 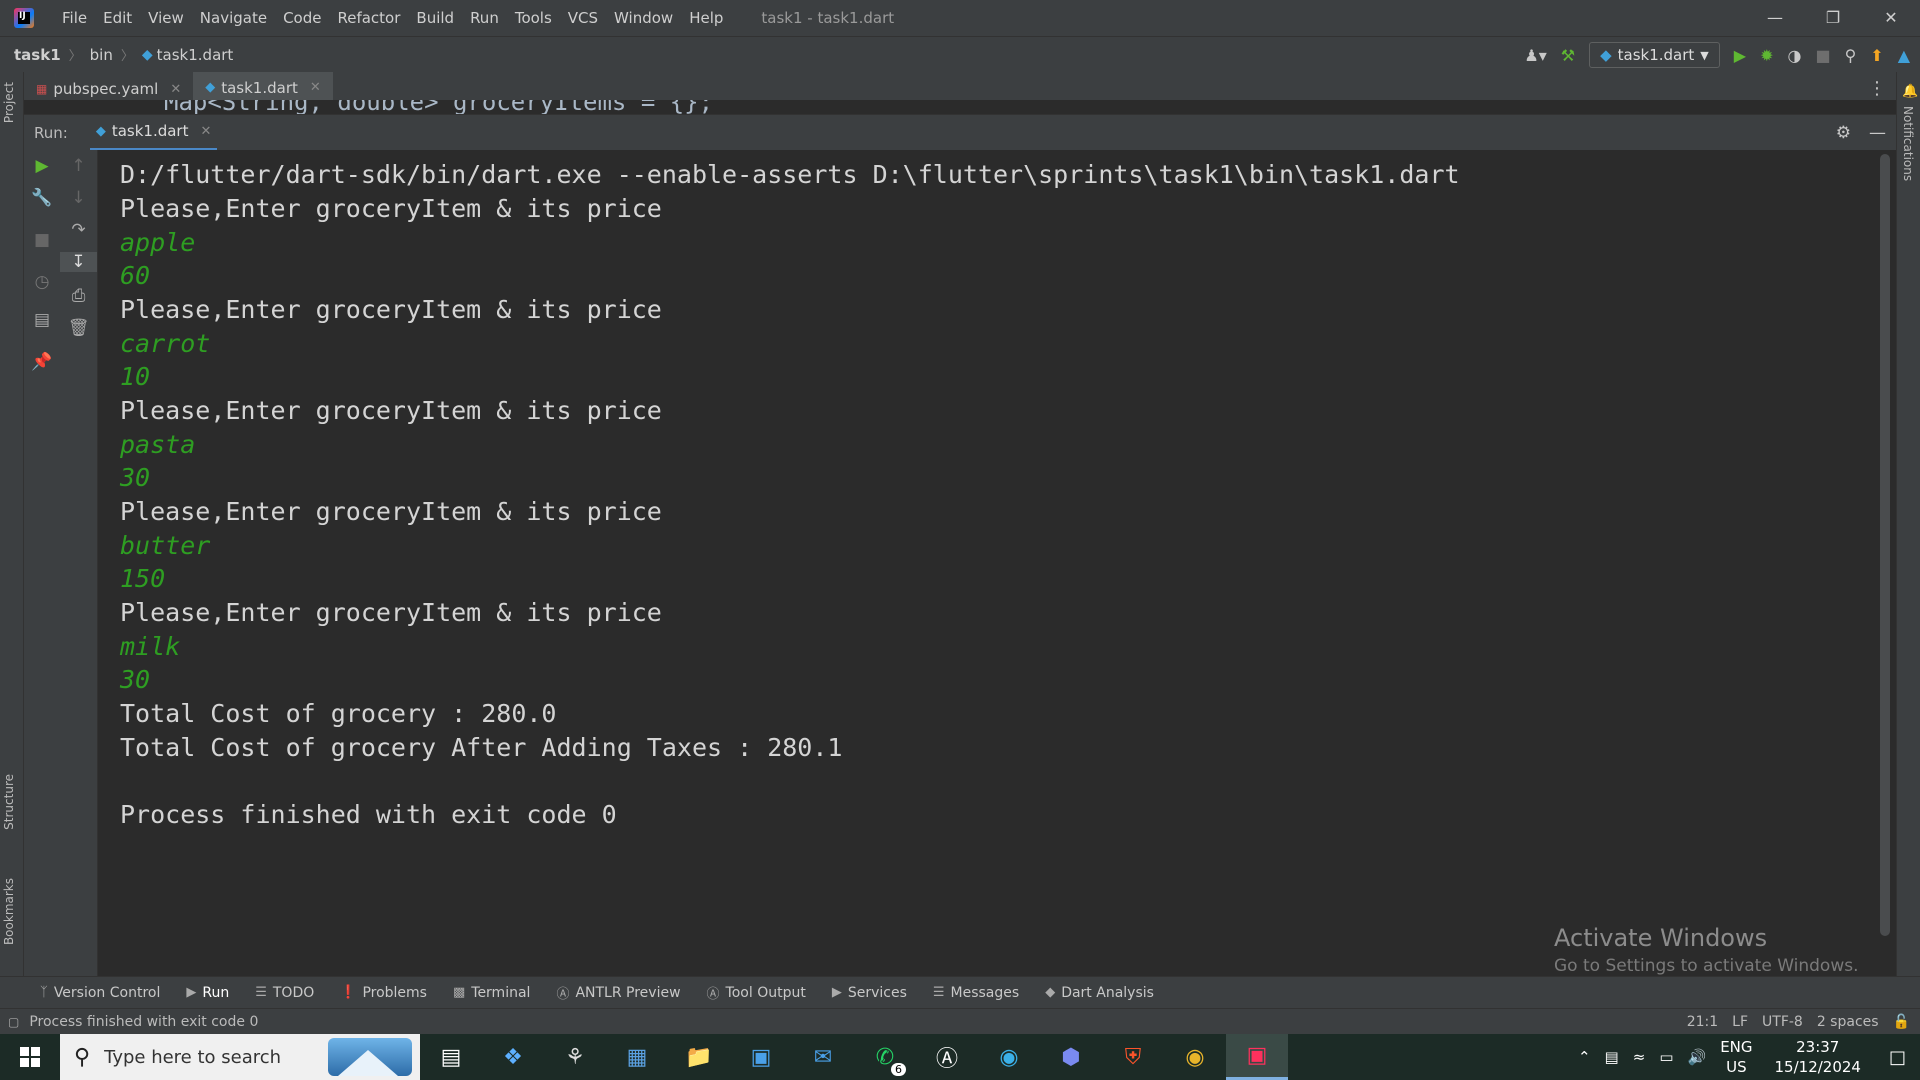 What do you see at coordinates (78, 296) in the screenshot?
I see `print-icon: ⎙` at bounding box center [78, 296].